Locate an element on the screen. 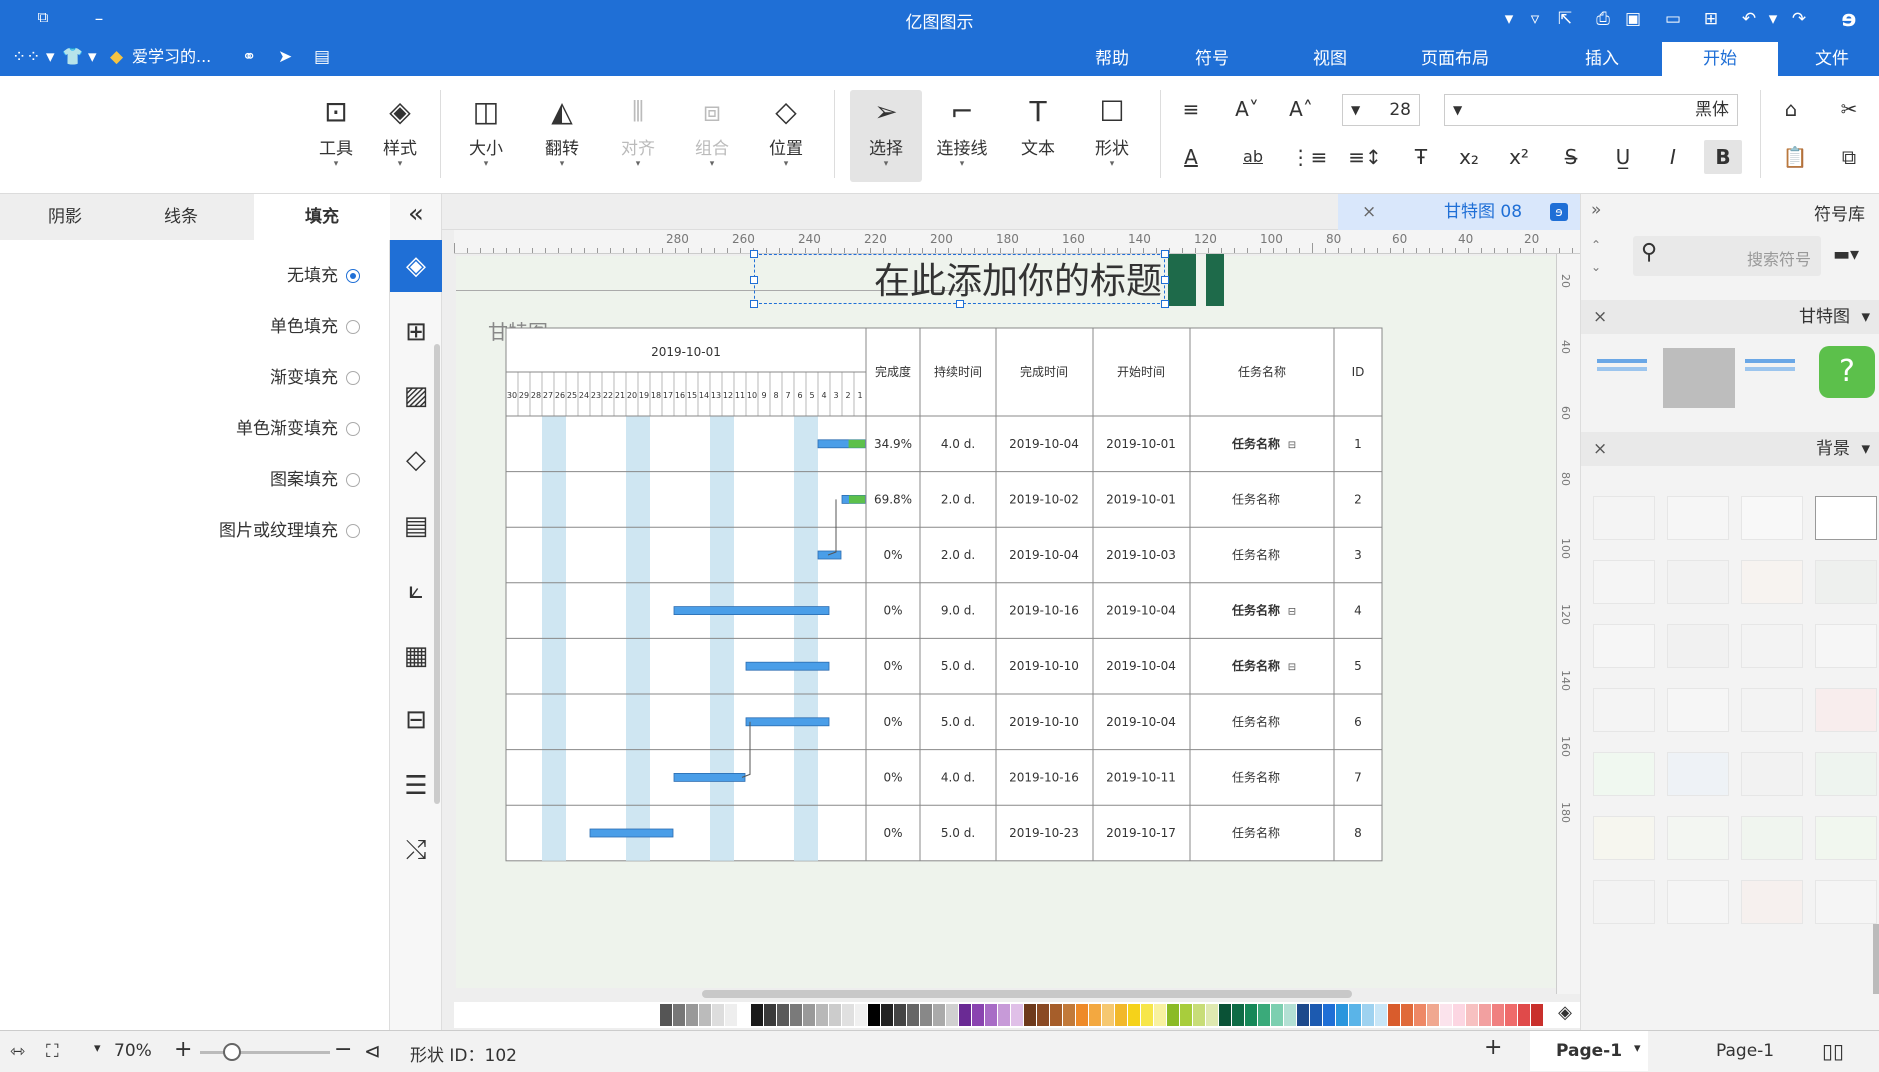 The image size is (1879, 1072). fill-icon: ◈ is located at coordinates (416, 266).